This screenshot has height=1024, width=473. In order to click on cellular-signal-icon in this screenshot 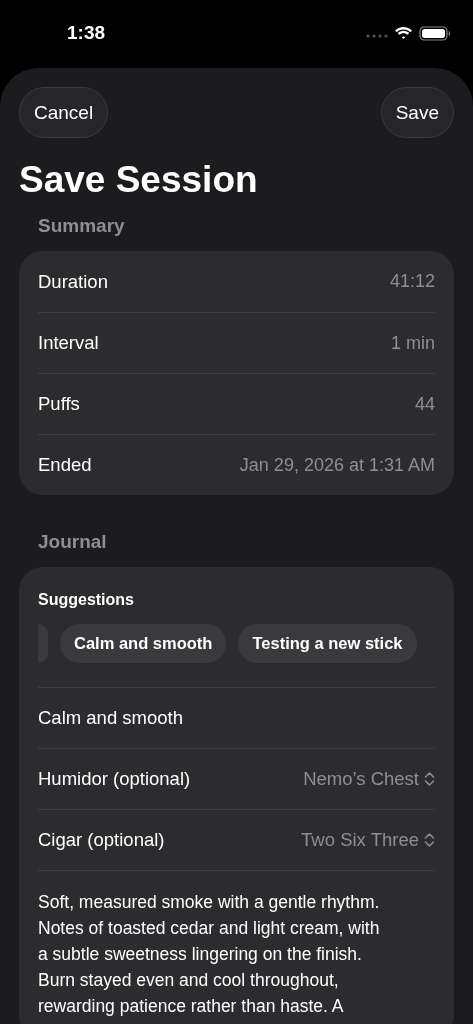, I will do `click(377, 36)`.